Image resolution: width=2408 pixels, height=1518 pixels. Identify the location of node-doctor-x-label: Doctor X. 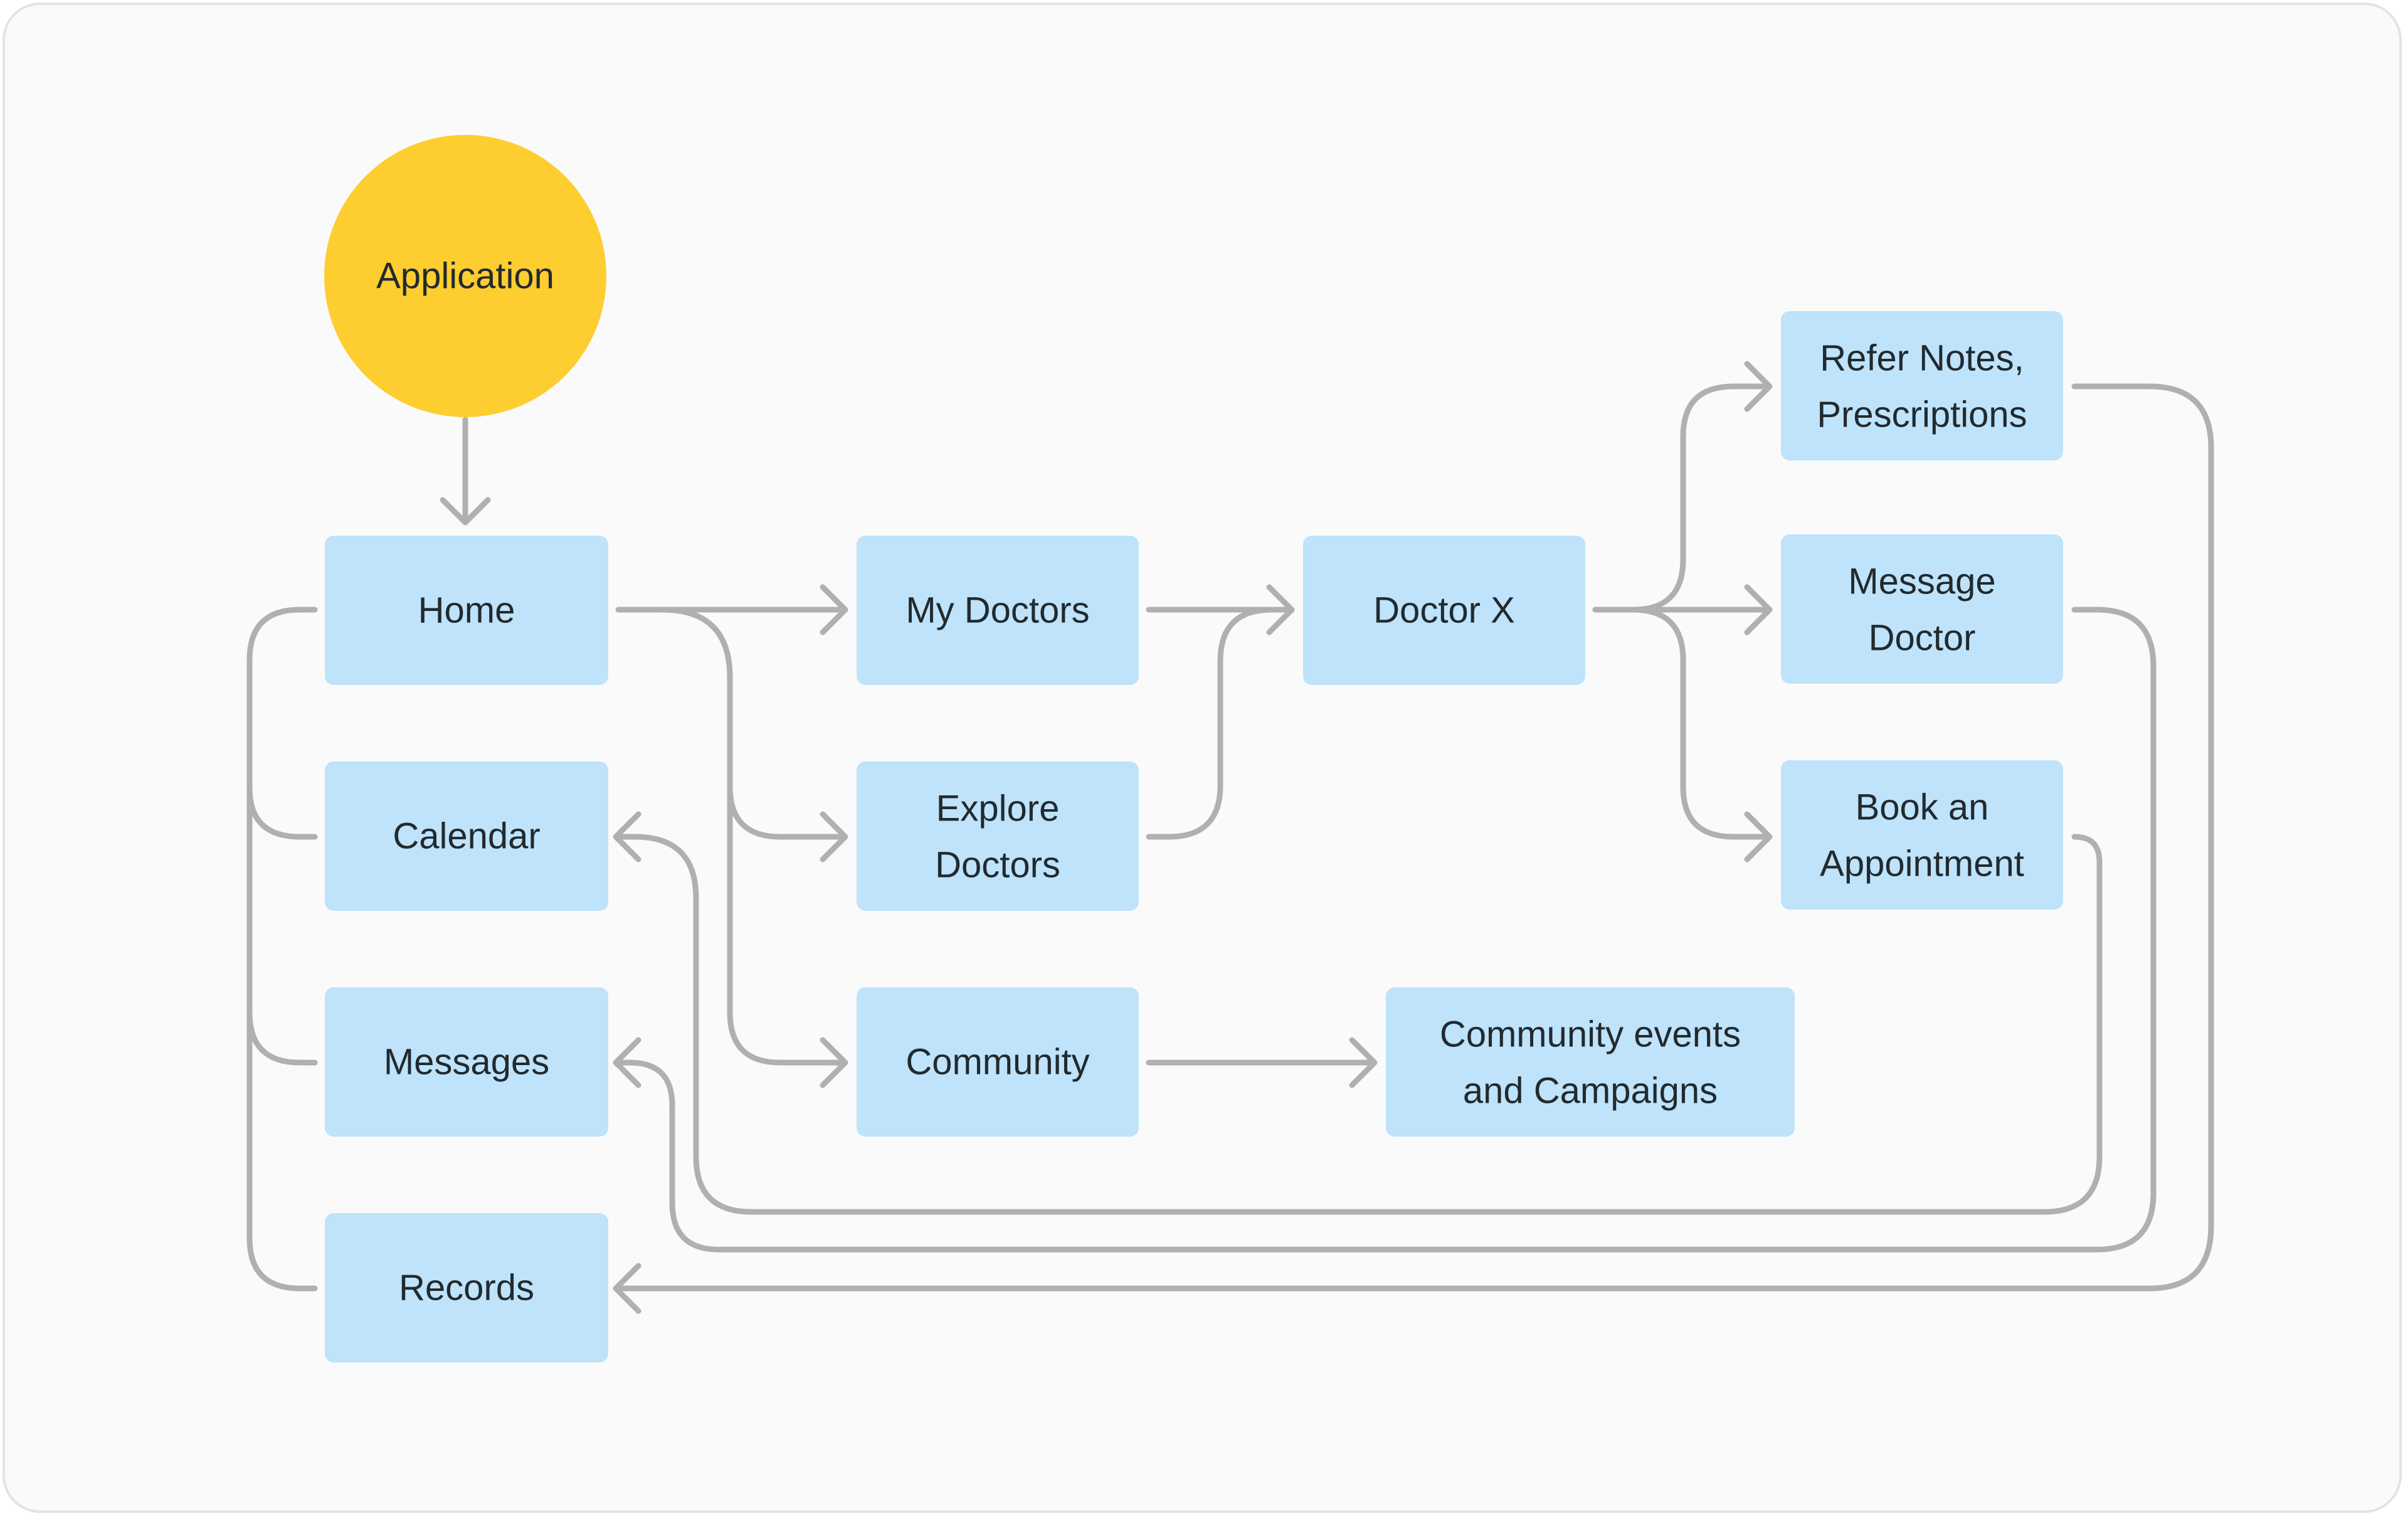
(1444, 610).